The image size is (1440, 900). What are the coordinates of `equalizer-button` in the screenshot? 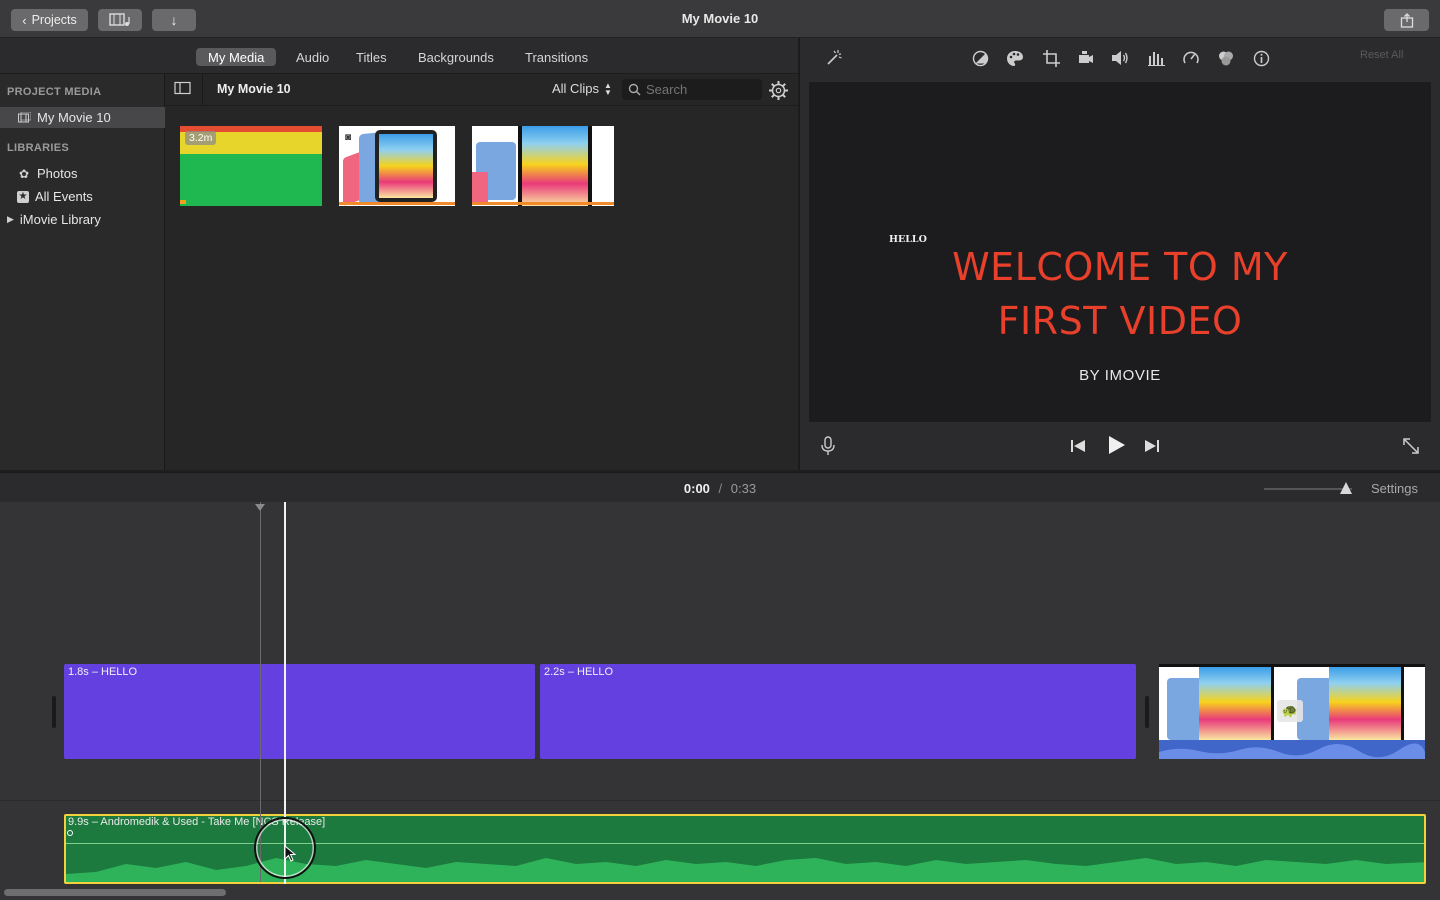 It's located at (1156, 58).